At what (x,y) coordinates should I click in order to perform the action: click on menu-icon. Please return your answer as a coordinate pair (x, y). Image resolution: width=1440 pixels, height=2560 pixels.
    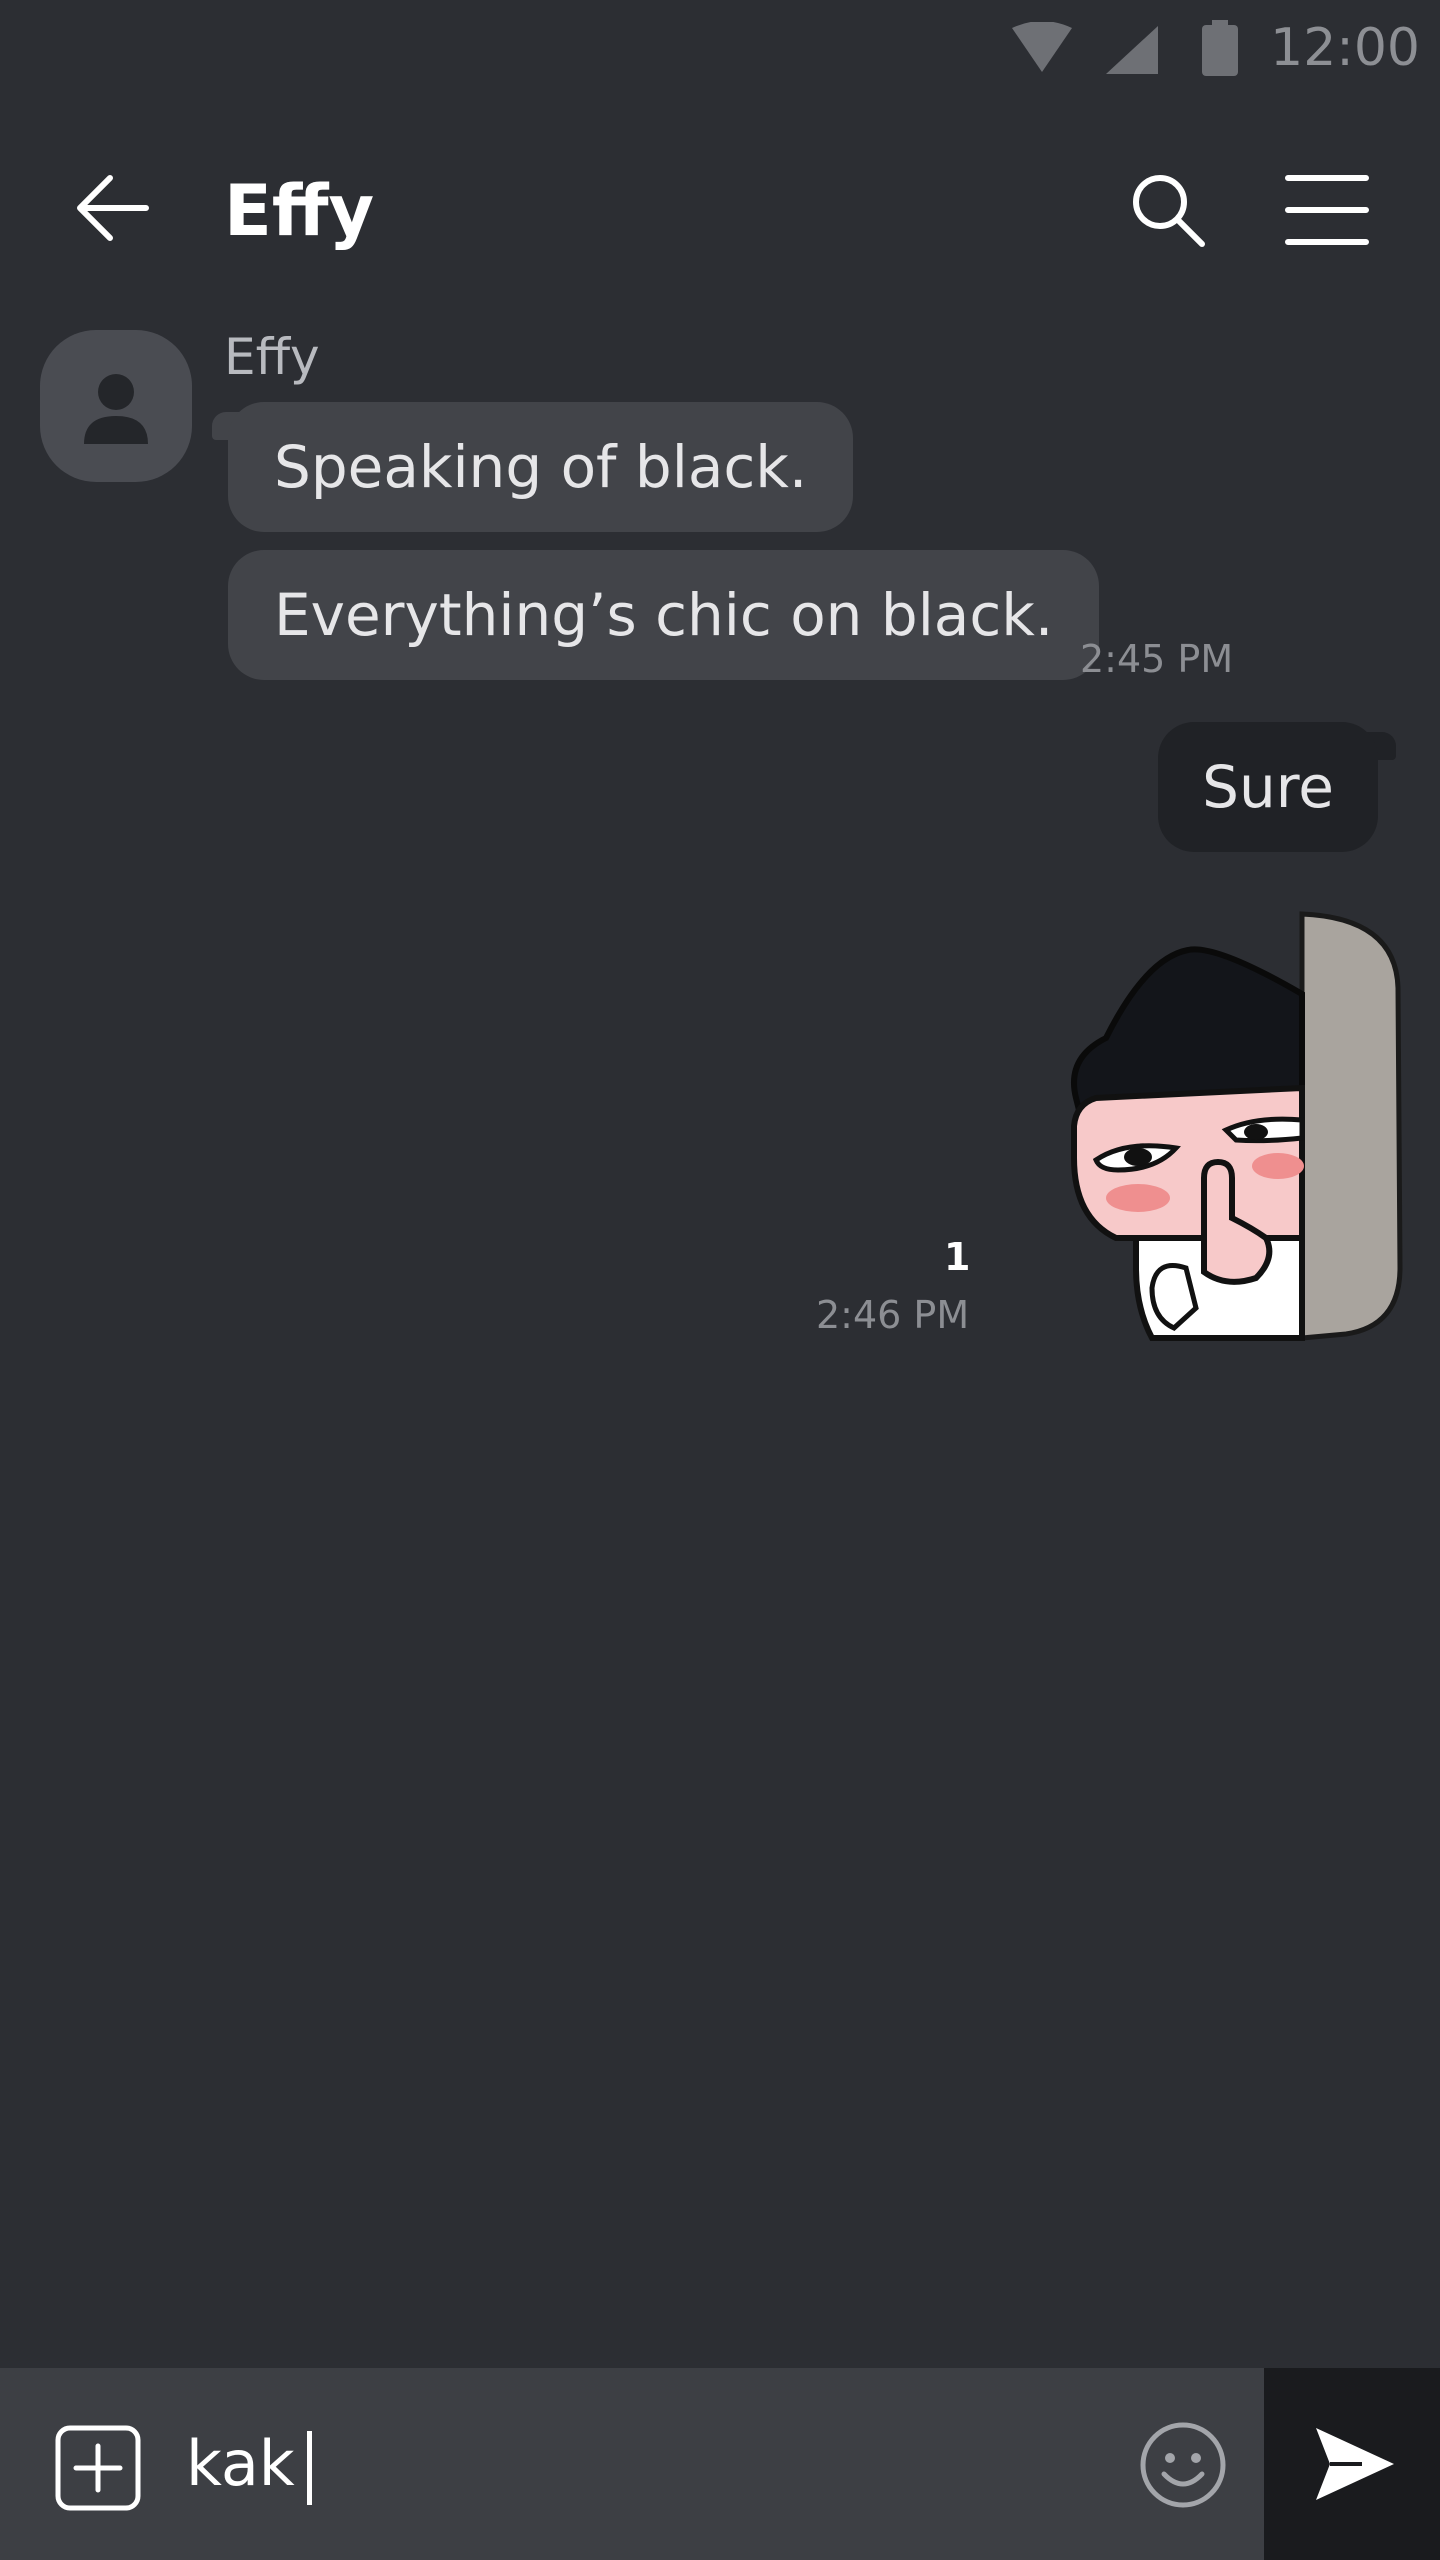
    Looking at the image, I should click on (1327, 210).